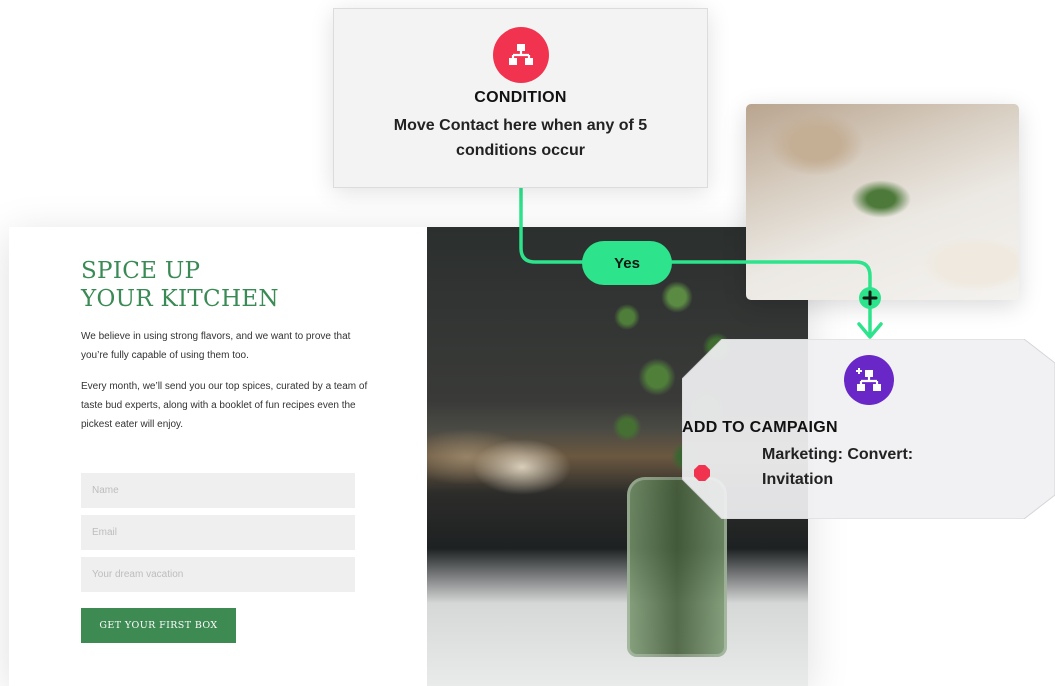 Image resolution: width=1055 pixels, height=686 pixels. I want to click on hero-title-line-2: YOUR KITCHEN, so click(180, 299).